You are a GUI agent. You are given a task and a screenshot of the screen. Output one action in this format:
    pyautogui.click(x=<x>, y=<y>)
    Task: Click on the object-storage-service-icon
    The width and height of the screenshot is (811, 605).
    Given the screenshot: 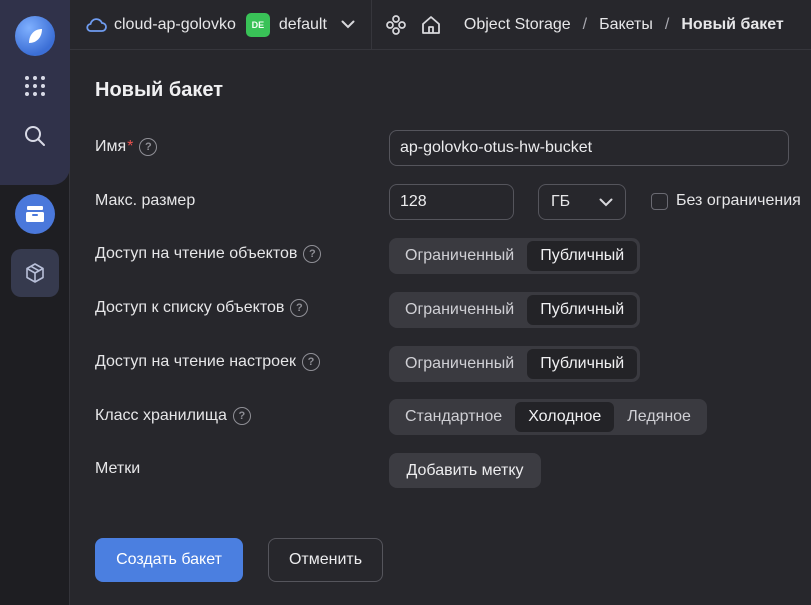 What is the action you would take?
    pyautogui.click(x=35, y=214)
    